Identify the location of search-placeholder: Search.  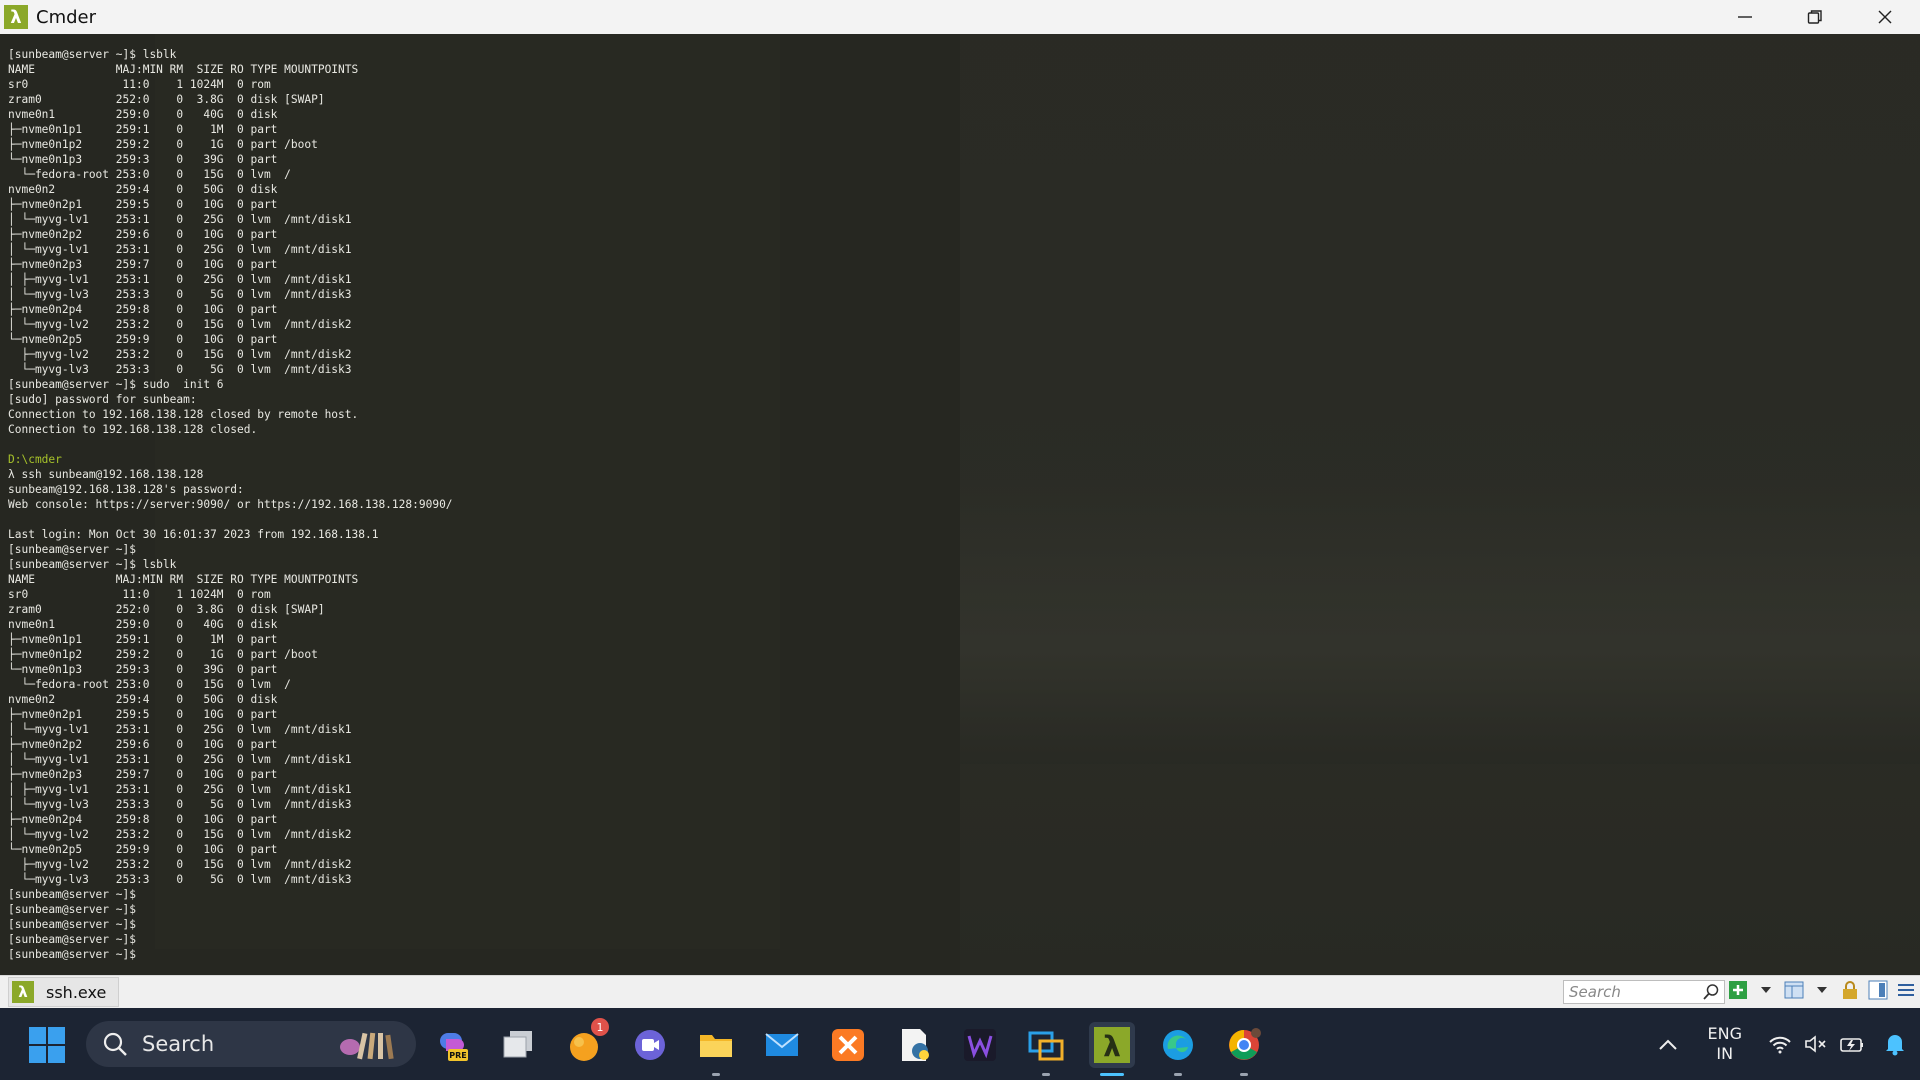
(1595, 992).